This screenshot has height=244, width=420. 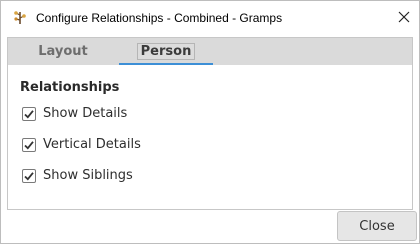 I want to click on tab-strip: Layout Person, so click(x=210, y=51).